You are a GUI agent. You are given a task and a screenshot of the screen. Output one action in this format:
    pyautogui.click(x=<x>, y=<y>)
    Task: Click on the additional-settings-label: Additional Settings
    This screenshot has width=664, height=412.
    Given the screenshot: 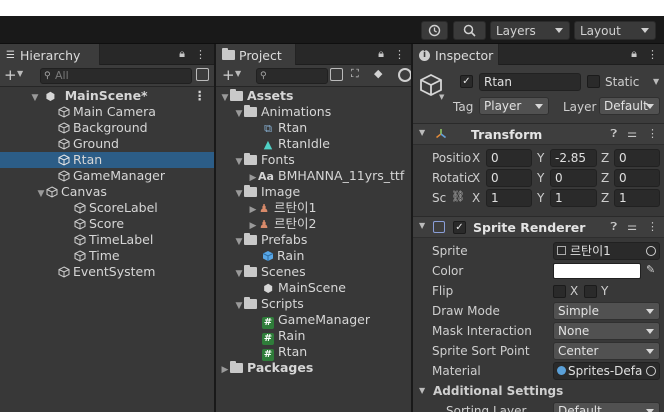 What is the action you would take?
    pyautogui.click(x=498, y=391)
    